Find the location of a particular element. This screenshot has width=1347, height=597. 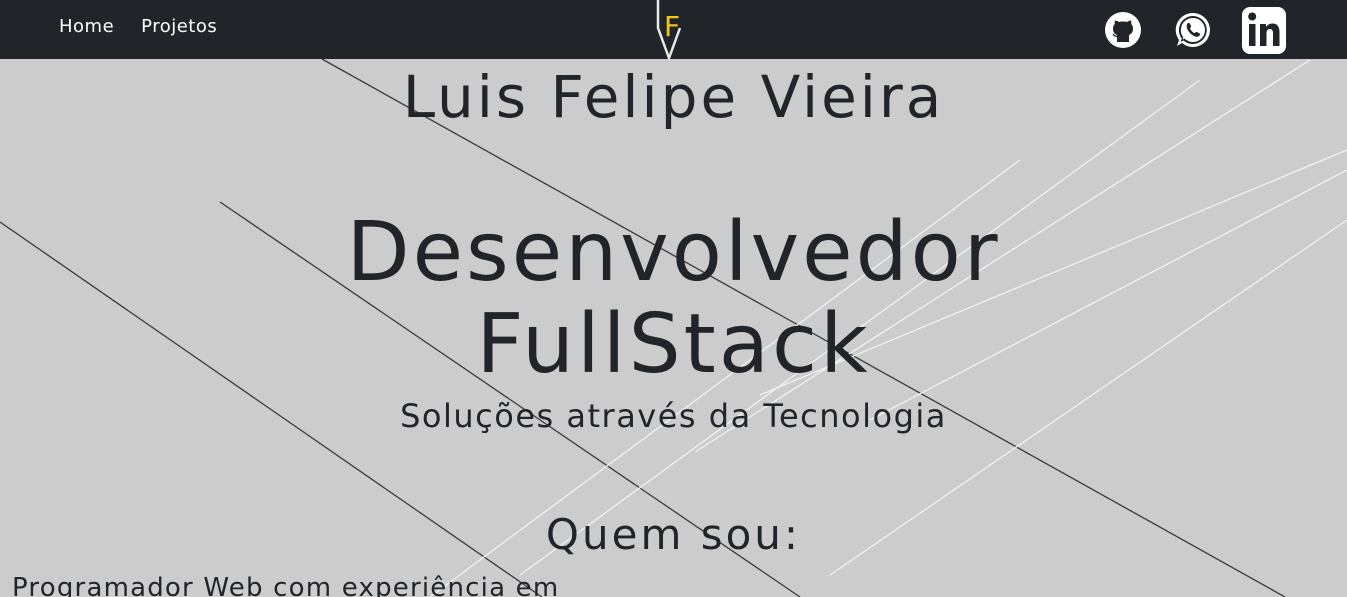

whatsapp-icon is located at coordinates (1192, 29).